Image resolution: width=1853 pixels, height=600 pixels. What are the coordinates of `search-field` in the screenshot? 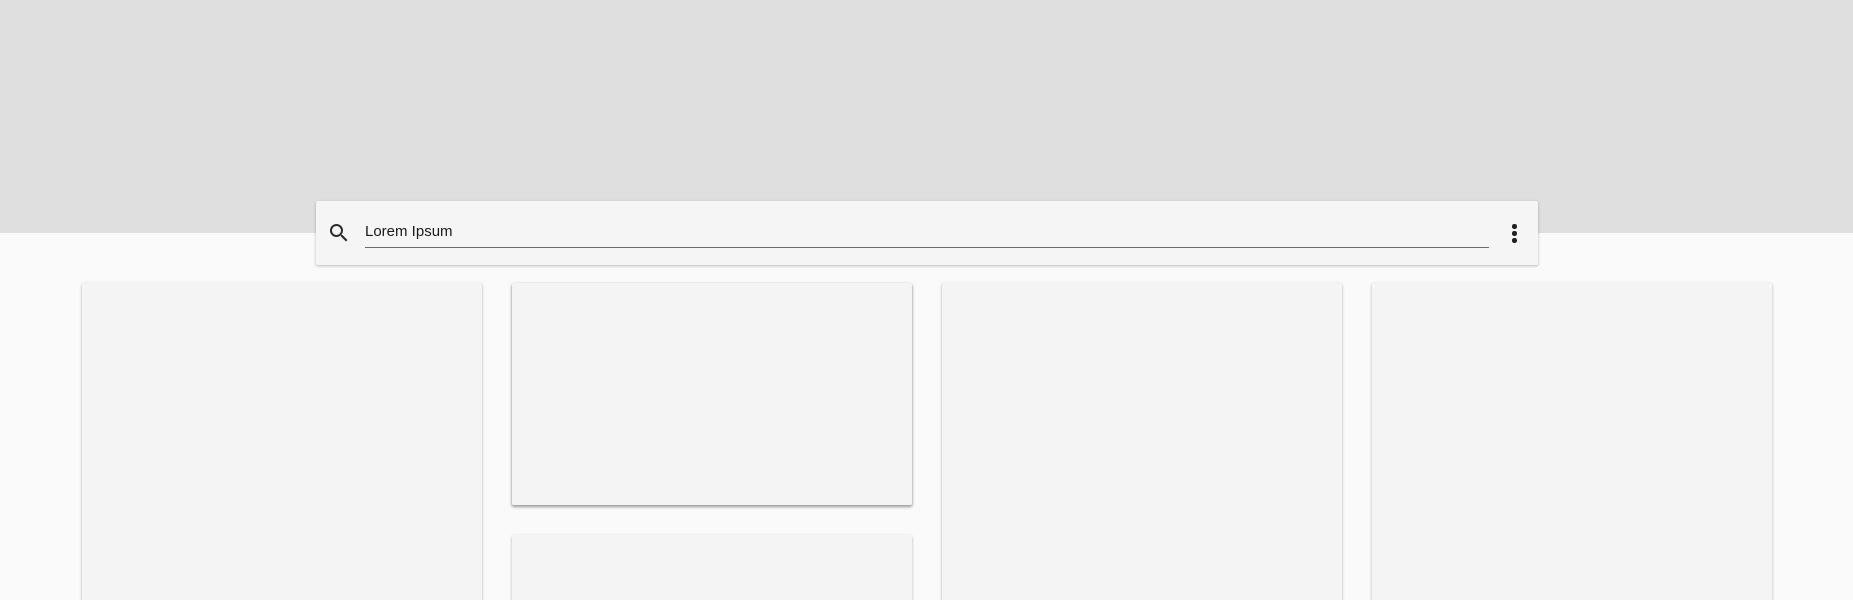 It's located at (927, 232).